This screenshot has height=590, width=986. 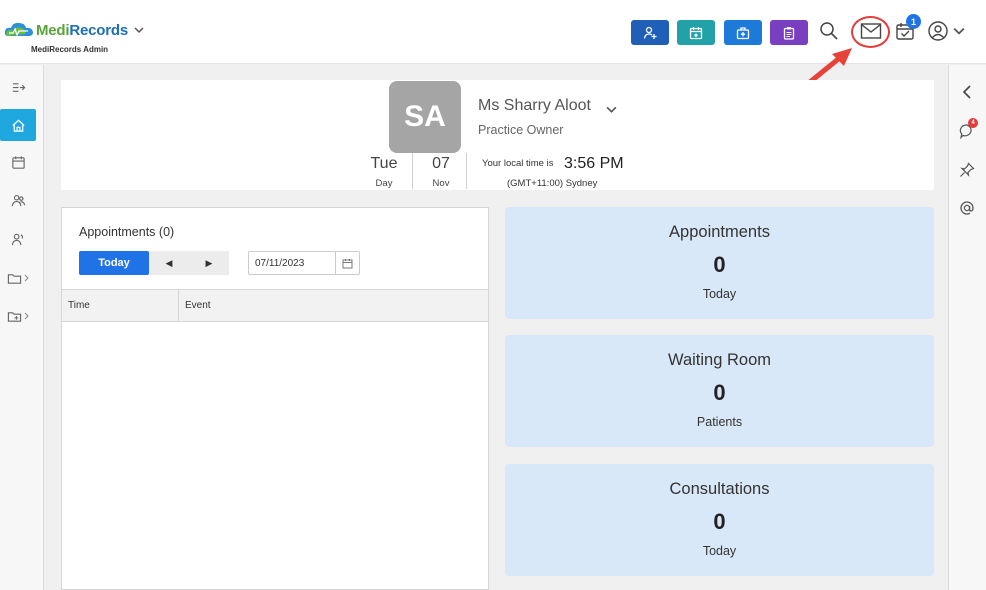 I want to click on new-consultation-button, so click(x=743, y=32).